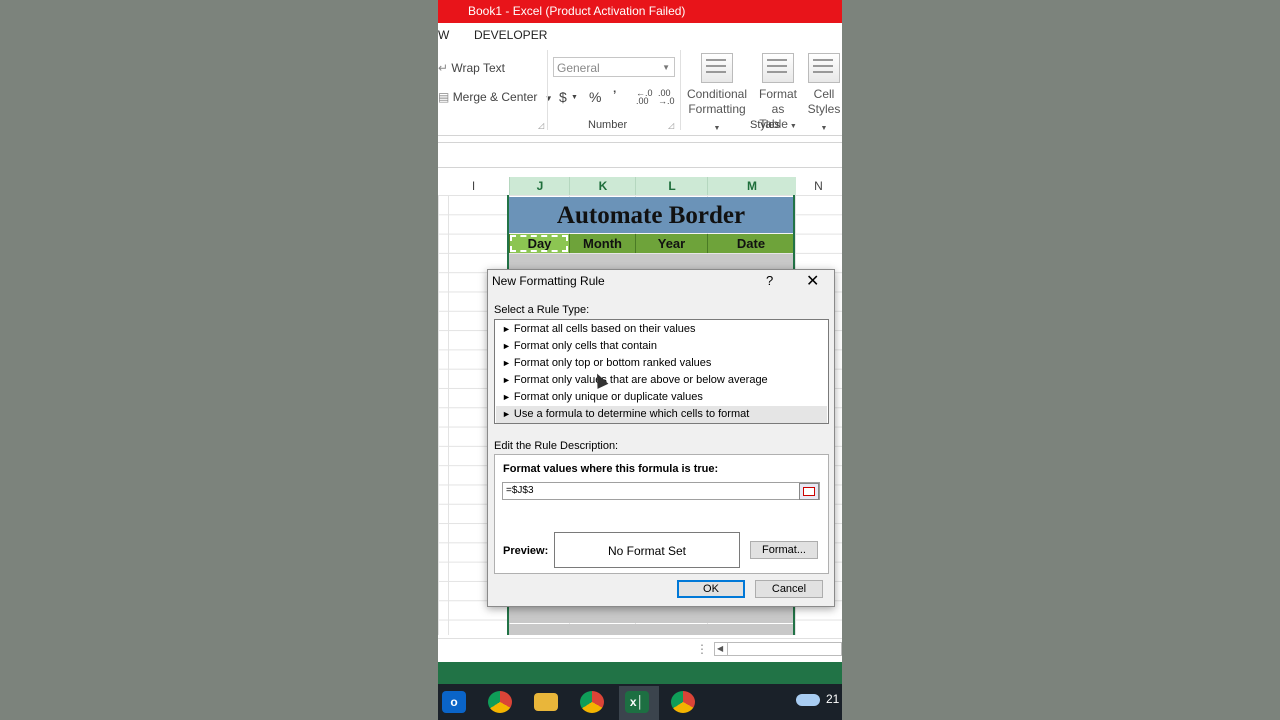 The height and width of the screenshot is (720, 1280). Describe the element at coordinates (526, 551) in the screenshot. I see `preview-label: Preview:` at that location.